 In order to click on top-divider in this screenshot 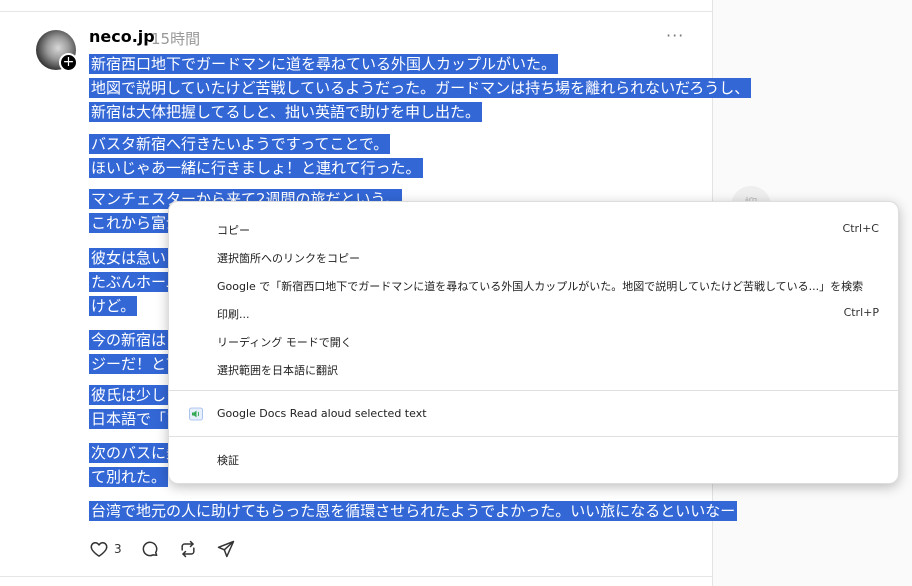, I will do `click(356, 11)`.